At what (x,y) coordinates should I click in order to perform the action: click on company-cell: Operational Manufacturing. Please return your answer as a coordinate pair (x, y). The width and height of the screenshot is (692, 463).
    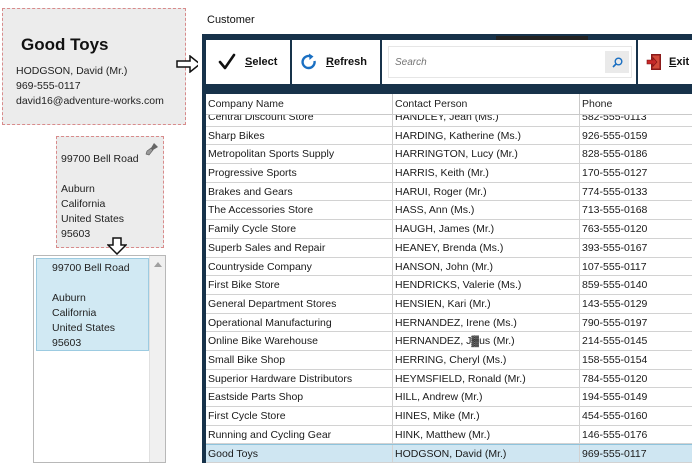
    Looking at the image, I should click on (299, 322).